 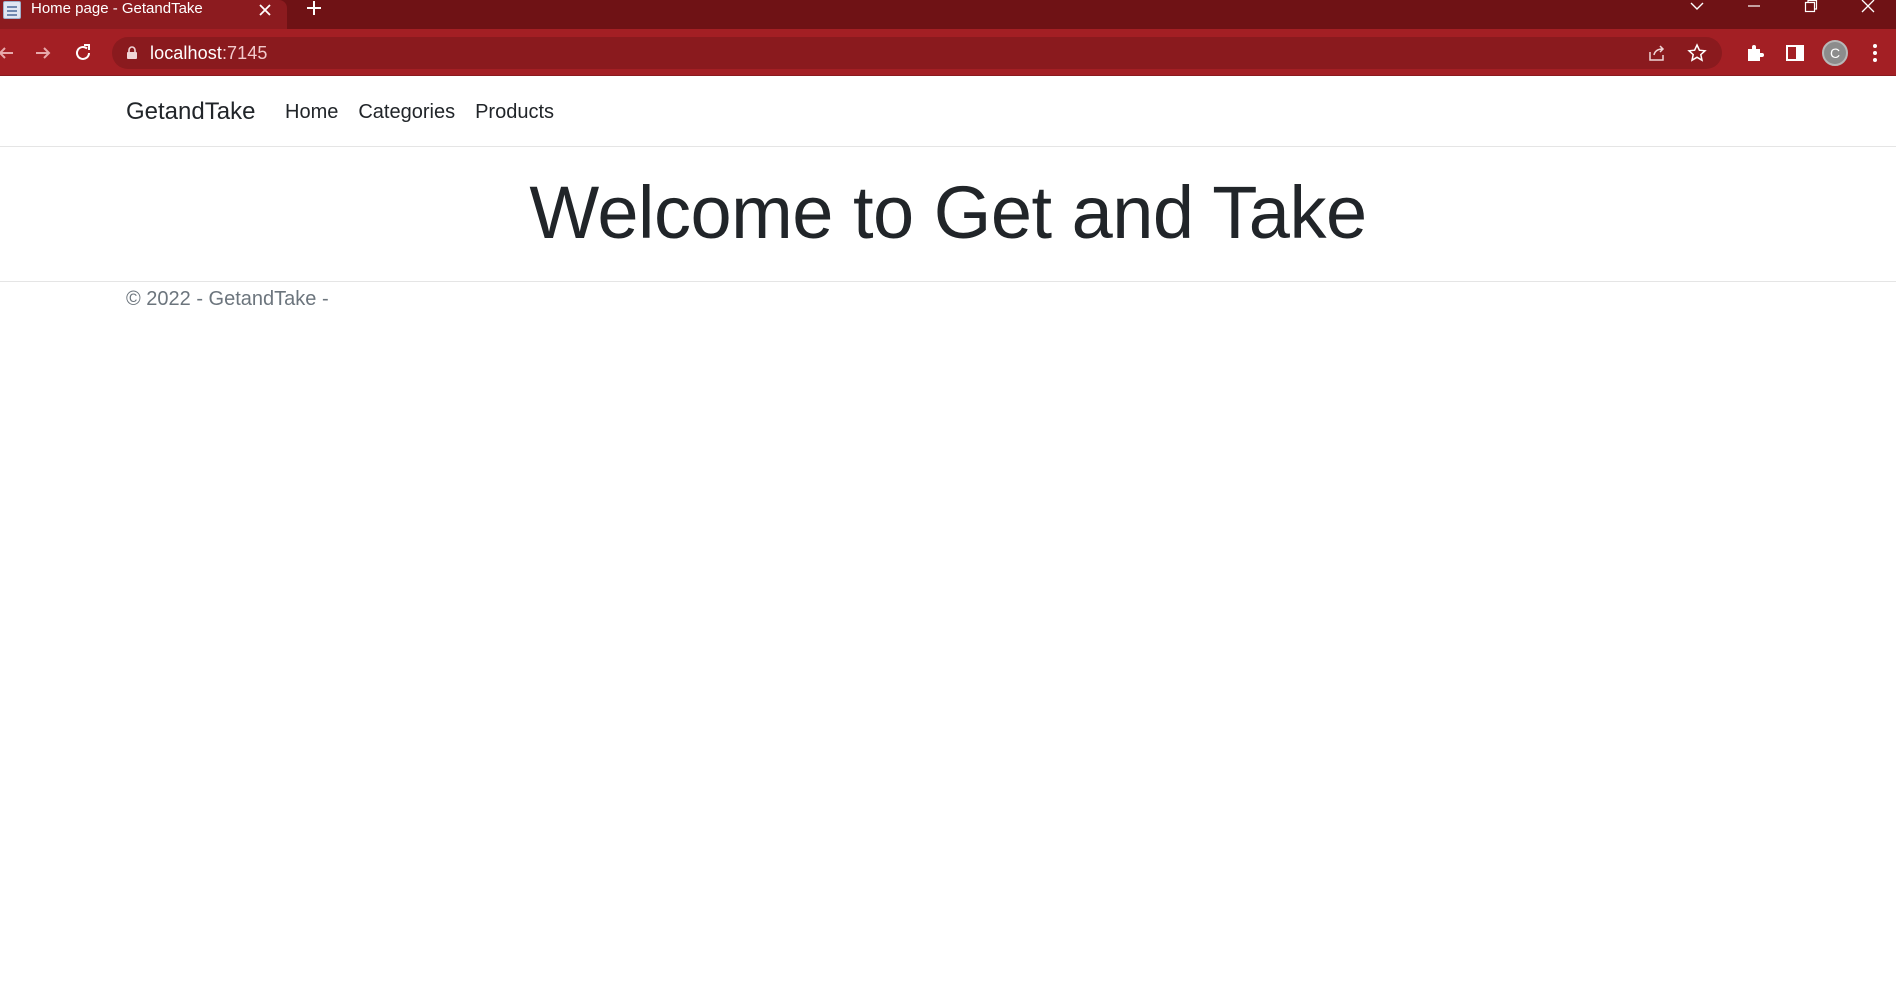 I want to click on site-footer: © 2022 - GetandTake -, so click(x=948, y=301).